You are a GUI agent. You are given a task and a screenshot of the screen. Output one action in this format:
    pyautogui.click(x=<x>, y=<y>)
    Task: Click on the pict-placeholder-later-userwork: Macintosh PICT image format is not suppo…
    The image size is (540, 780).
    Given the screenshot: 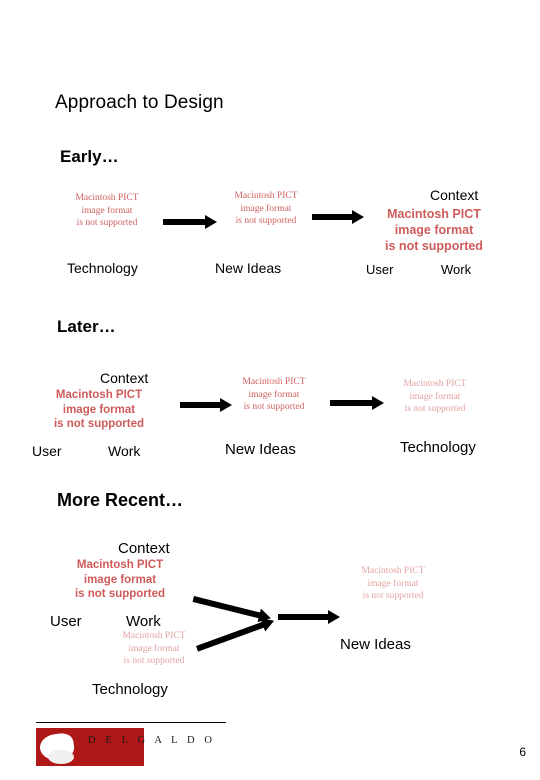 What is the action you would take?
    pyautogui.click(x=99, y=409)
    